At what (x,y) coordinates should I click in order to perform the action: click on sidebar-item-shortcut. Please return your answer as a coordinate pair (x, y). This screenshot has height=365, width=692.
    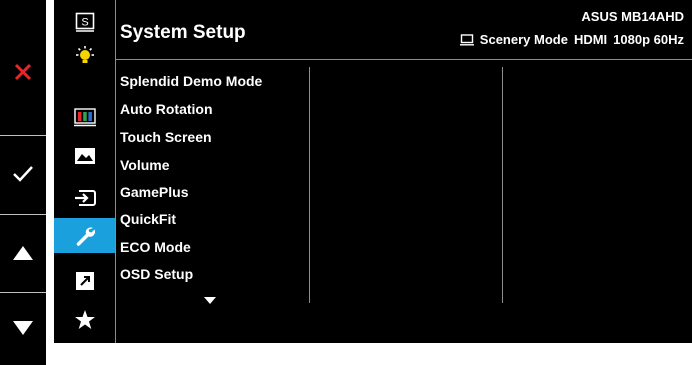
    Looking at the image, I should click on (84, 280).